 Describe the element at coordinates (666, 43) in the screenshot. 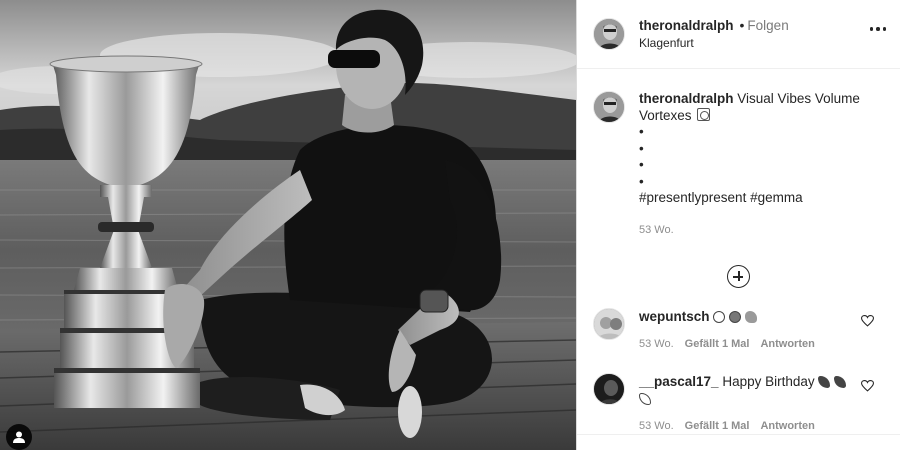

I see `location-link: Klagenfurt` at that location.